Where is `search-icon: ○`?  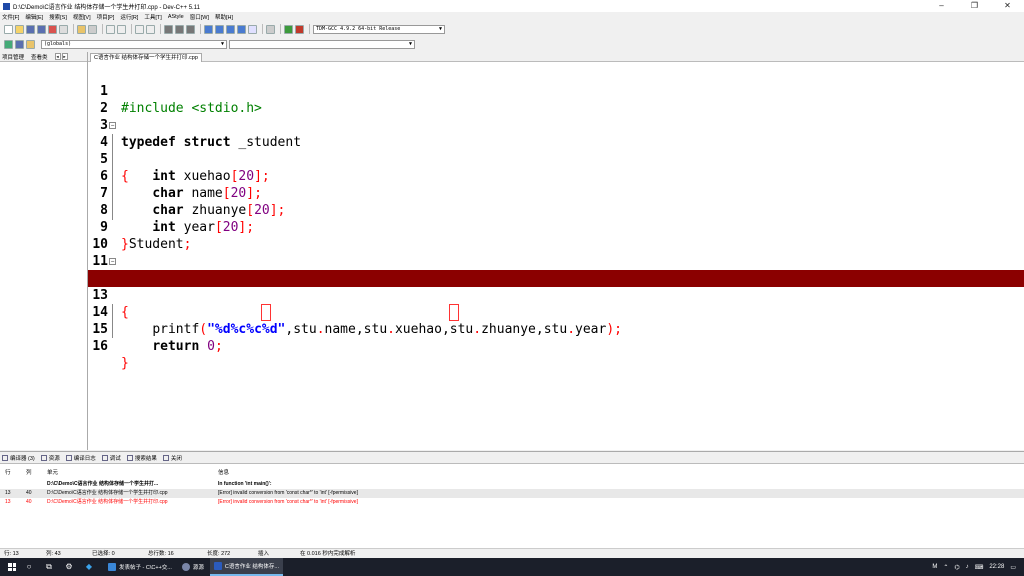
search-icon: ○ is located at coordinates (29, 567).